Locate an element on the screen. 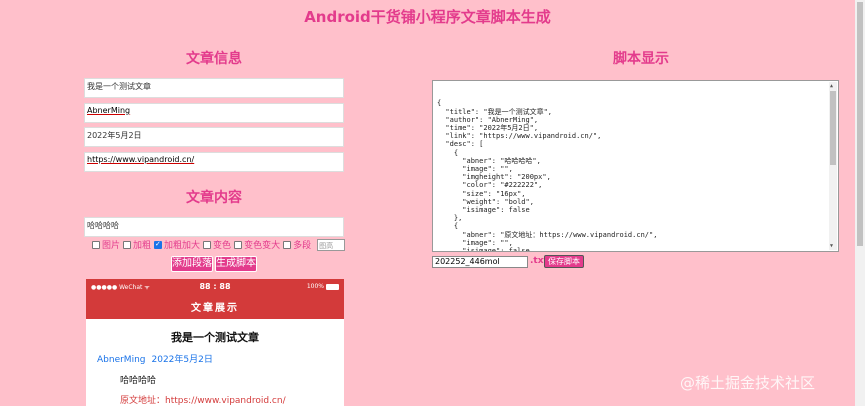 Image resolution: width=865 pixels, height=406 pixels. phone-header: ●●●●● WeChat ᯤ 88 : 88 100% 文章展示 is located at coordinates (215, 299).